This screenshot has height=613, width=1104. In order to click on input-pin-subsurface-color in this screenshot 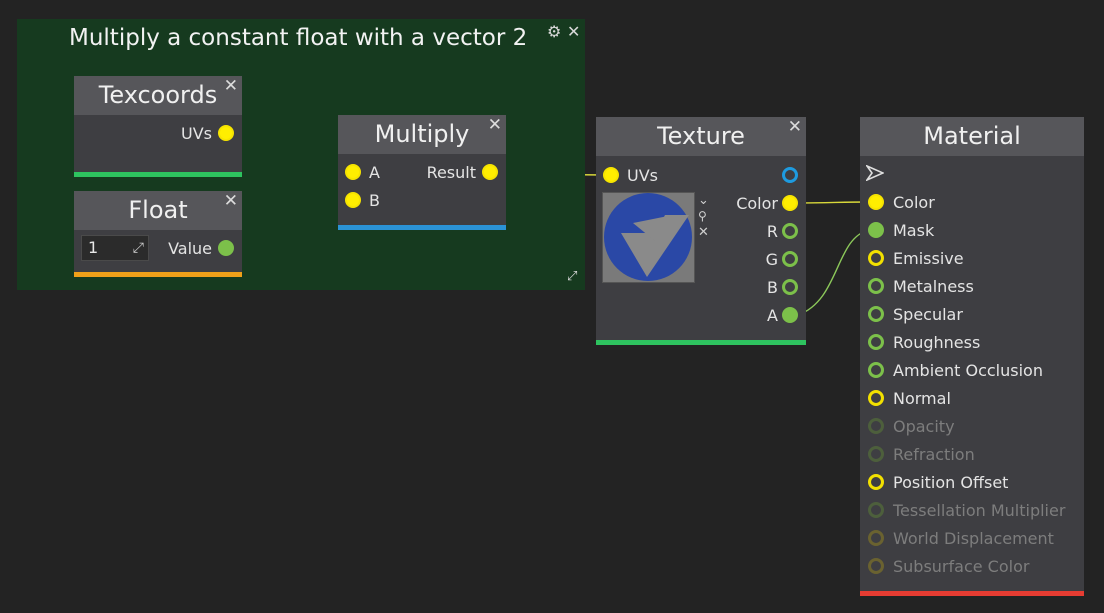, I will do `click(876, 566)`.